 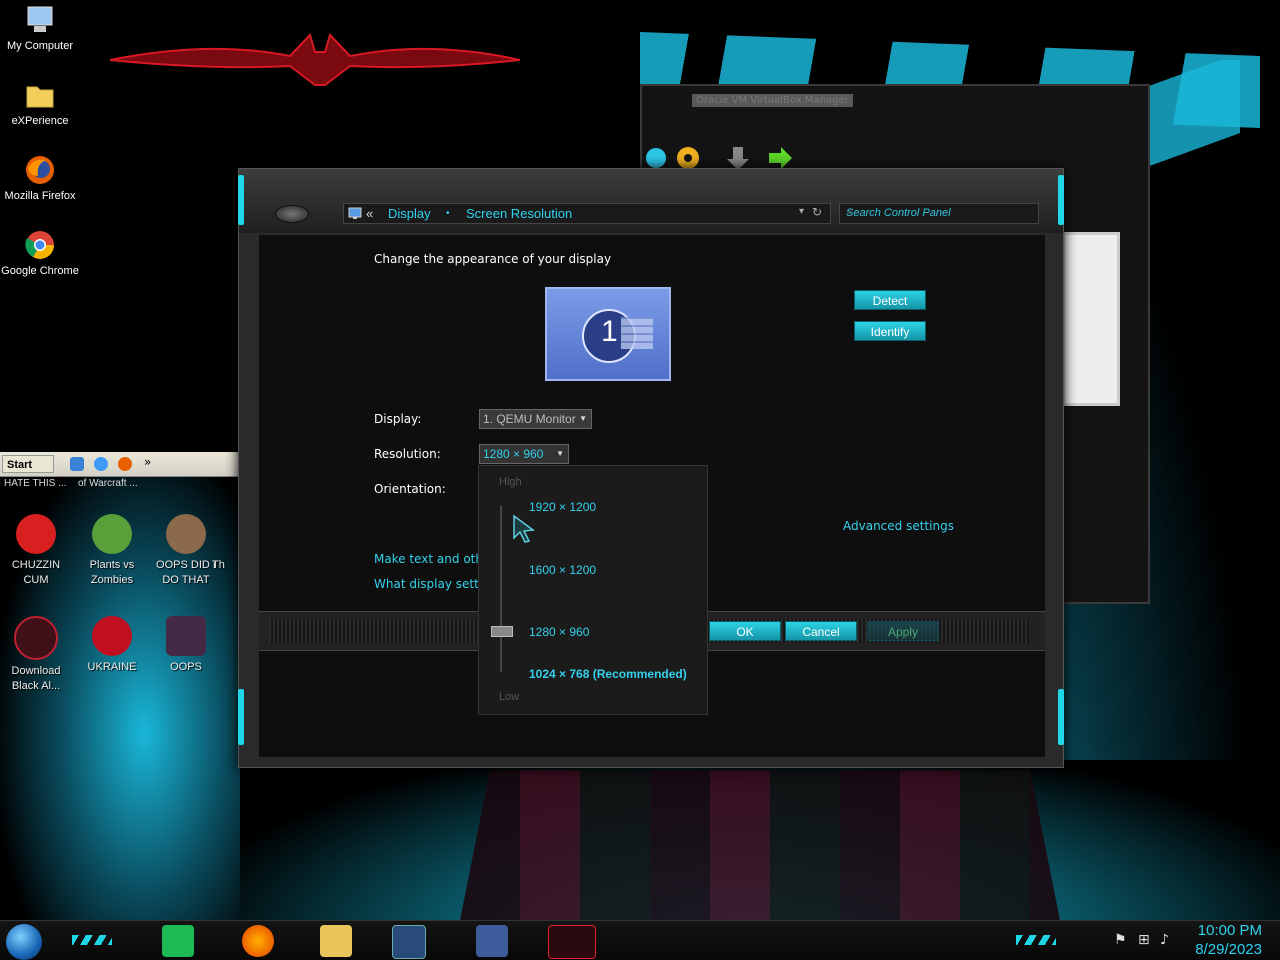 What do you see at coordinates (493, 259) in the screenshot?
I see `page-heading: Change the appearance of your display` at bounding box center [493, 259].